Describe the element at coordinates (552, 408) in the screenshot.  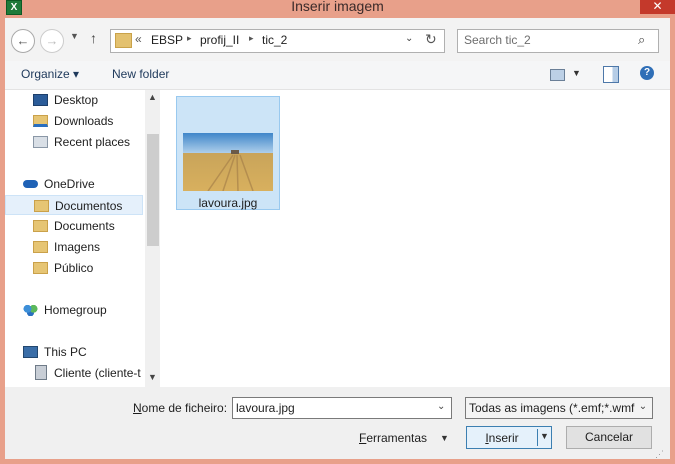
I see `filter-value: Todas as imagens (*.emf;*.wmf` at that location.